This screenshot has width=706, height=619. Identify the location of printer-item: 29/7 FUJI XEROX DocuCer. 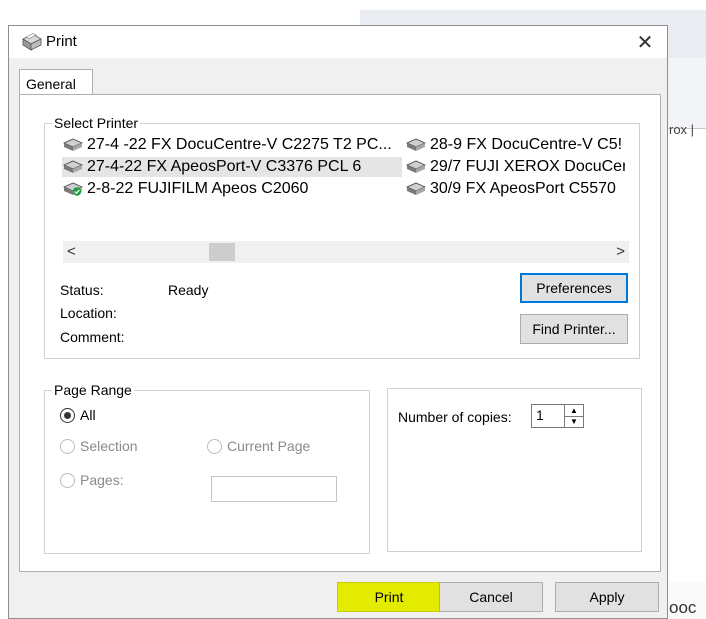
(515, 167).